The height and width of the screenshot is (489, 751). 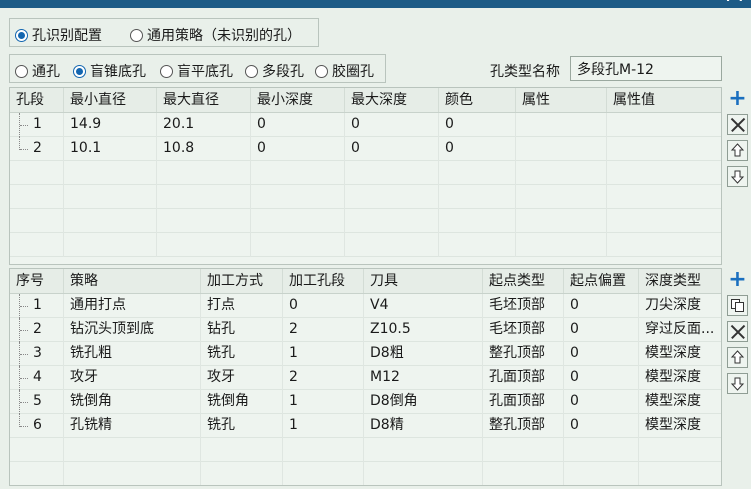 What do you see at coordinates (523, 402) in the screenshot?
I see `start-point-type: 孔面顶部` at bounding box center [523, 402].